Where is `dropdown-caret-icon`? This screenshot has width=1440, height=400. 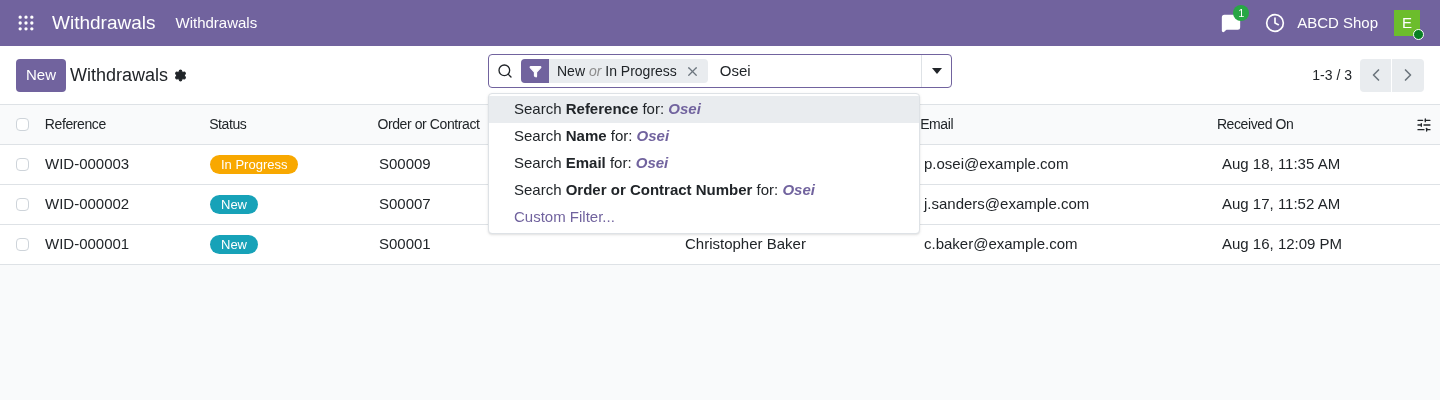
dropdown-caret-icon is located at coordinates (936, 71).